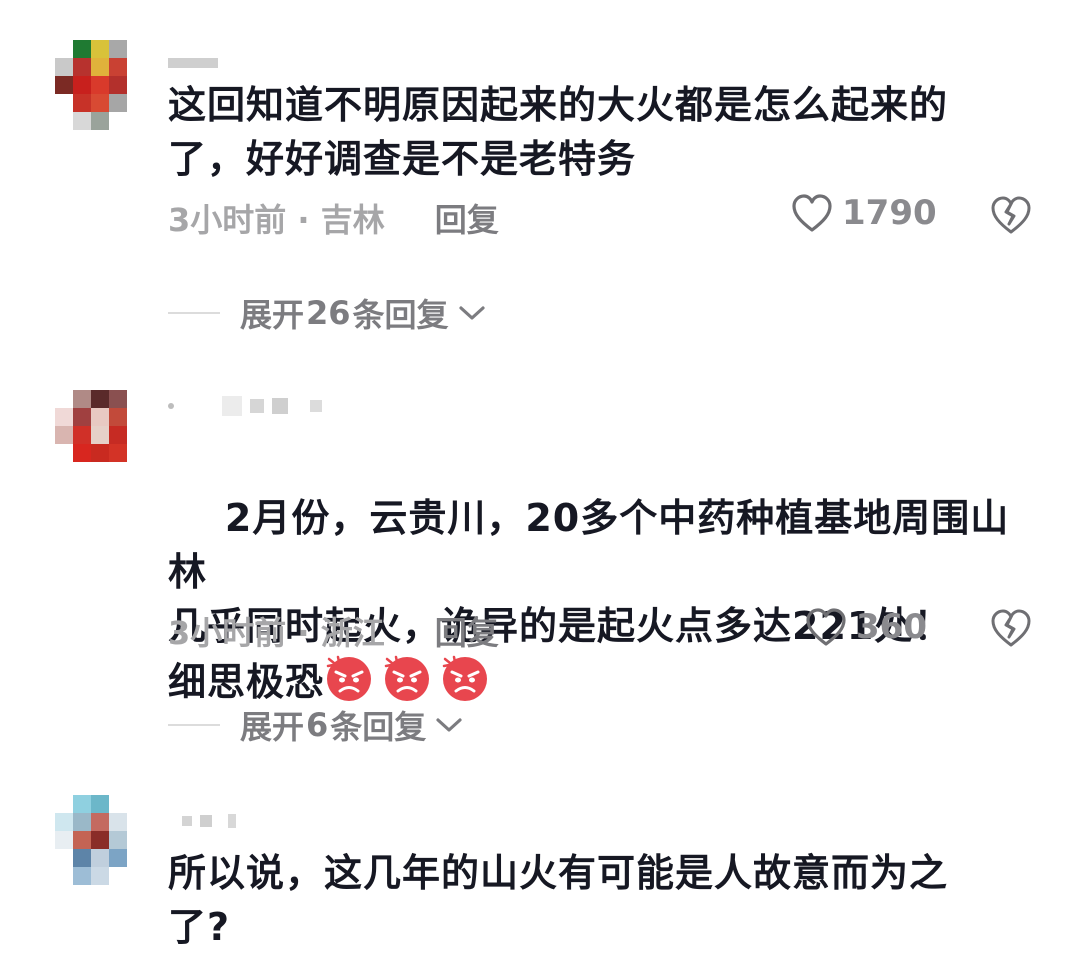  I want to click on time-location: 3小时前 · 浙江, so click(276, 633).